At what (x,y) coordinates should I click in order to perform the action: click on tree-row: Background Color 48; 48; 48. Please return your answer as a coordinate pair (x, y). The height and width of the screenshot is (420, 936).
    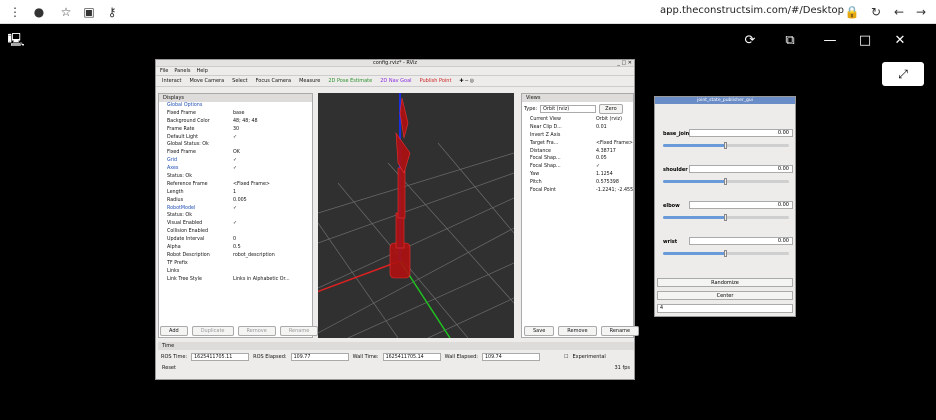
    Looking at the image, I should click on (235, 122).